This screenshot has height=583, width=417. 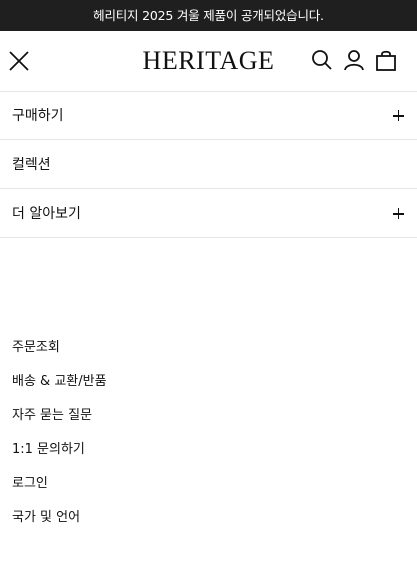 I want to click on country-language-link: 국가 및 언어, so click(x=59, y=524).